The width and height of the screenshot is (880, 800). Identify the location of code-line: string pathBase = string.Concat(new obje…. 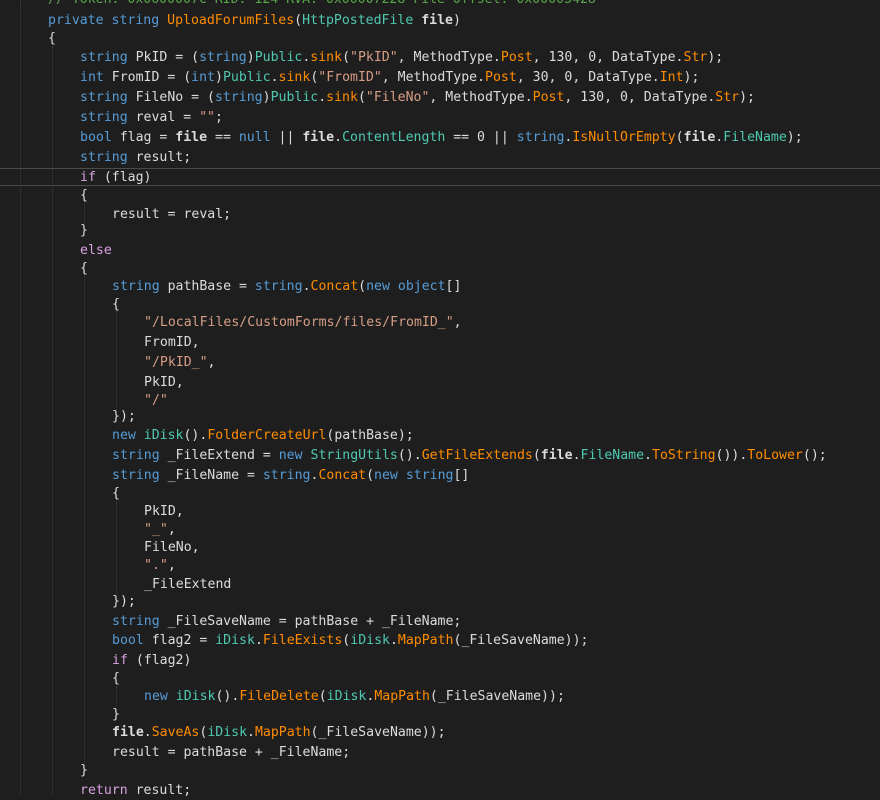
(286, 287).